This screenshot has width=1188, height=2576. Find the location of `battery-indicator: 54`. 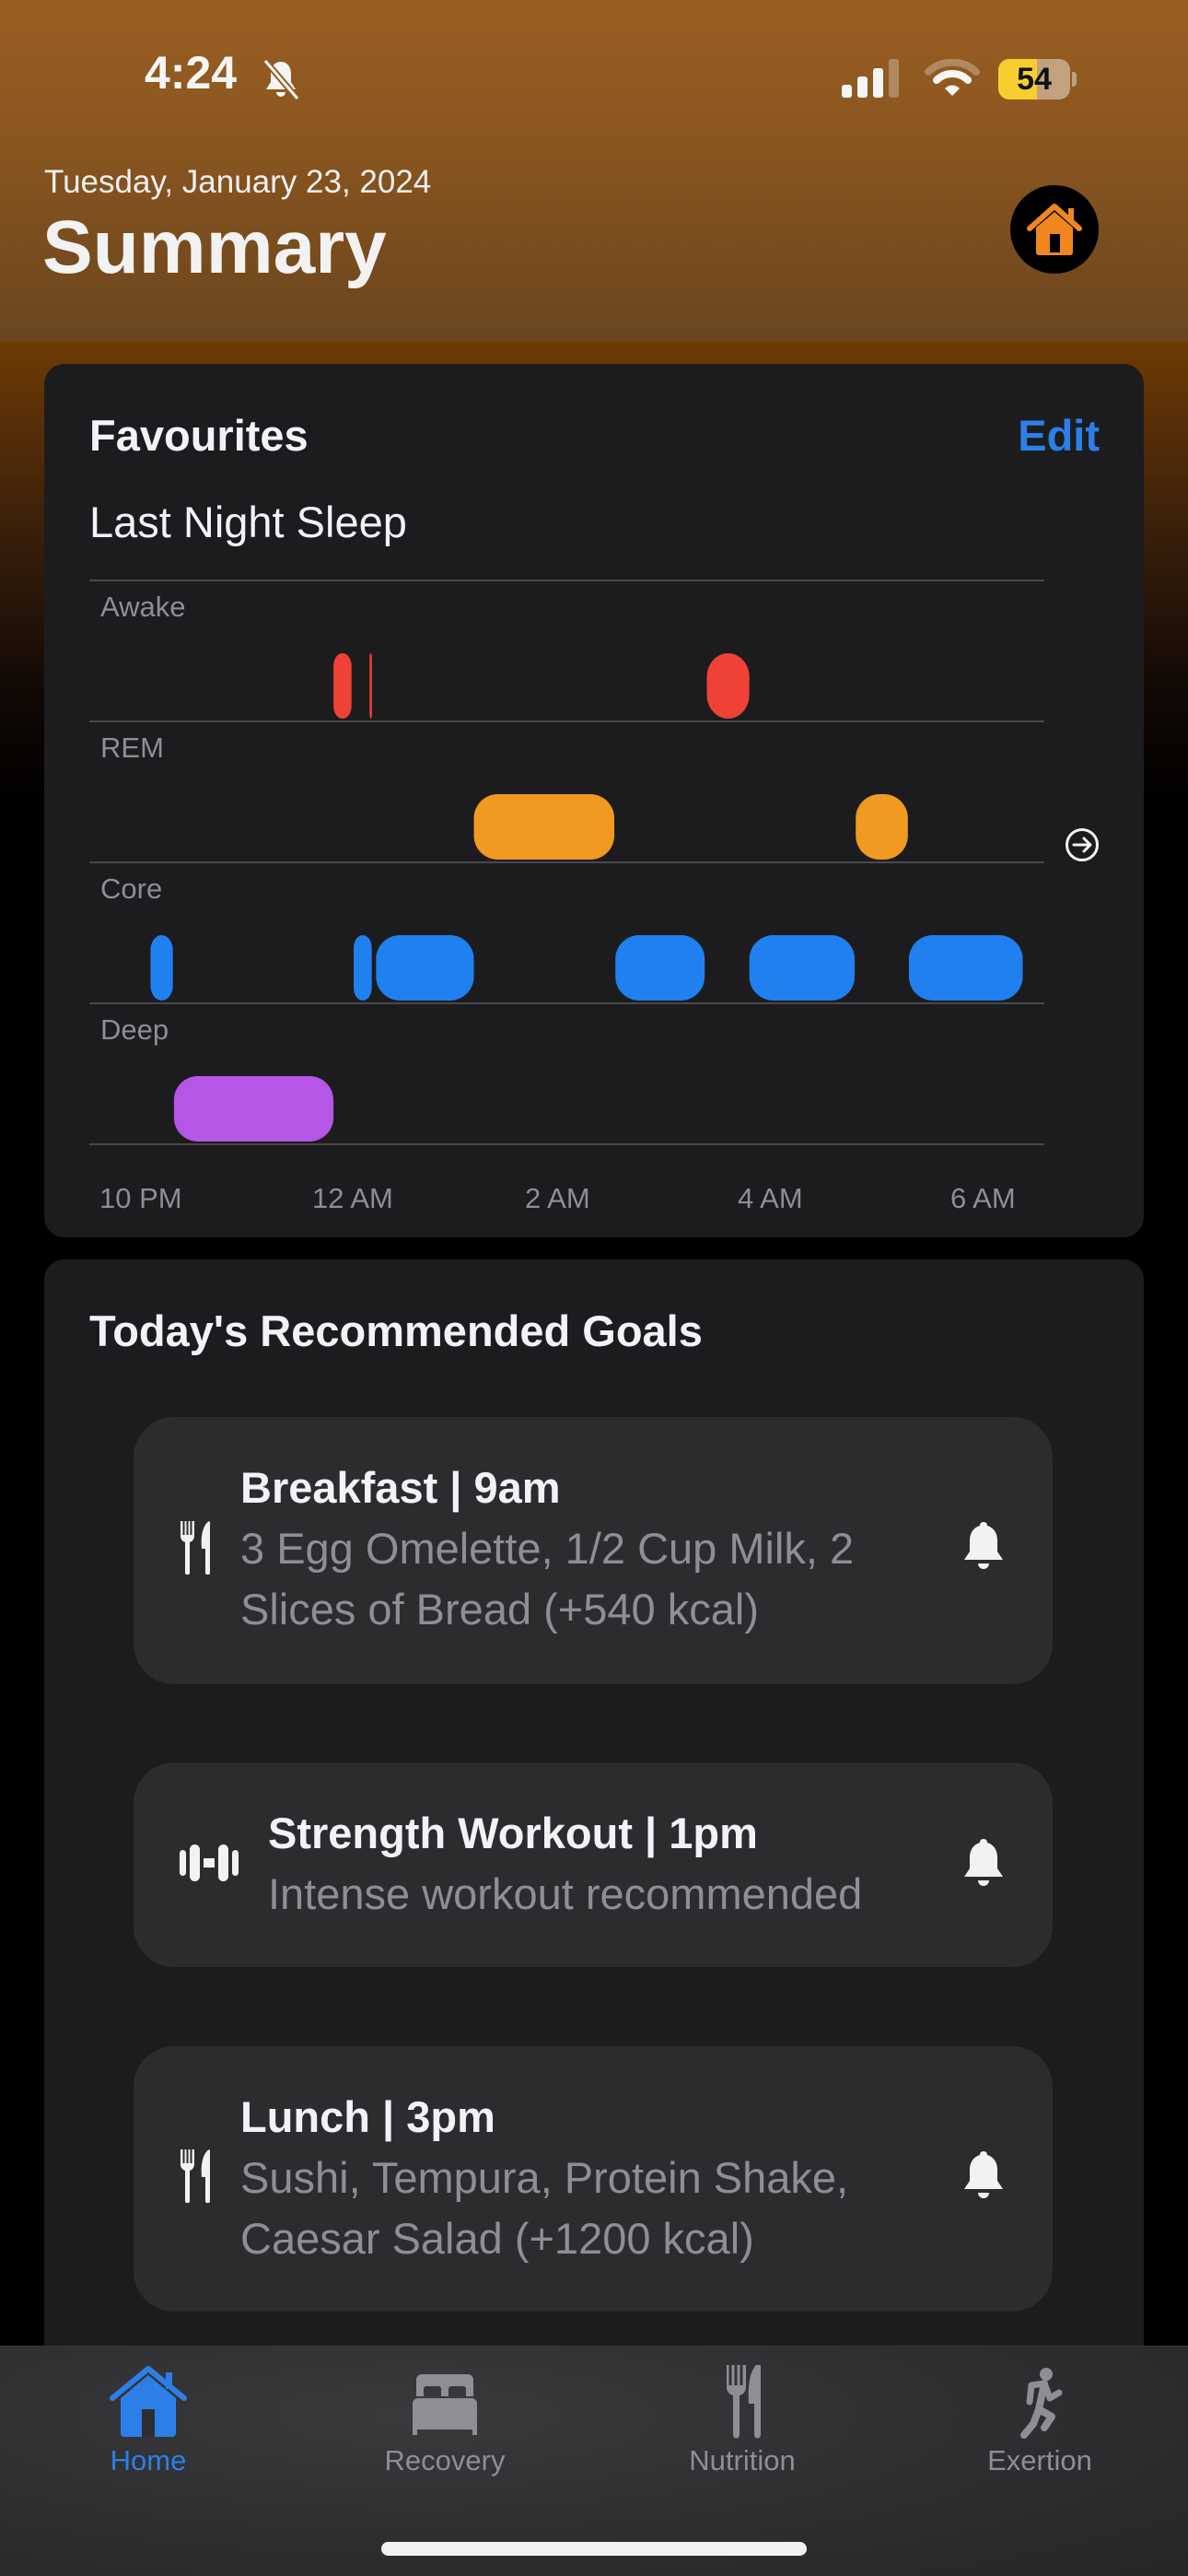

battery-indicator: 54 is located at coordinates (1037, 79).